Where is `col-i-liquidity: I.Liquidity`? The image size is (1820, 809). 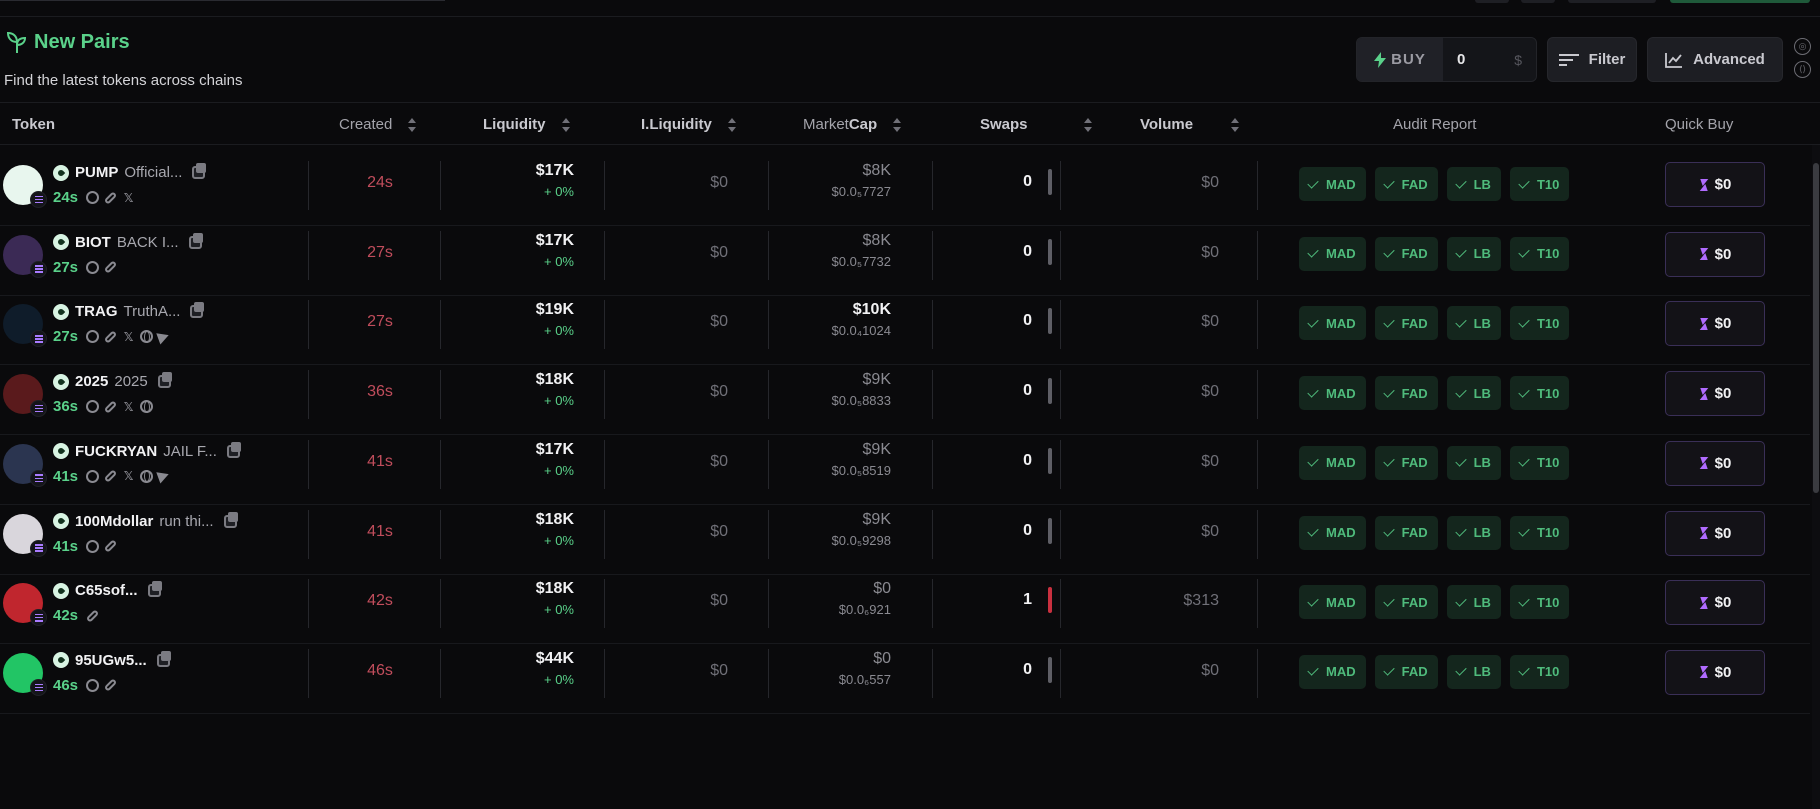 col-i-liquidity: I.Liquidity is located at coordinates (689, 124).